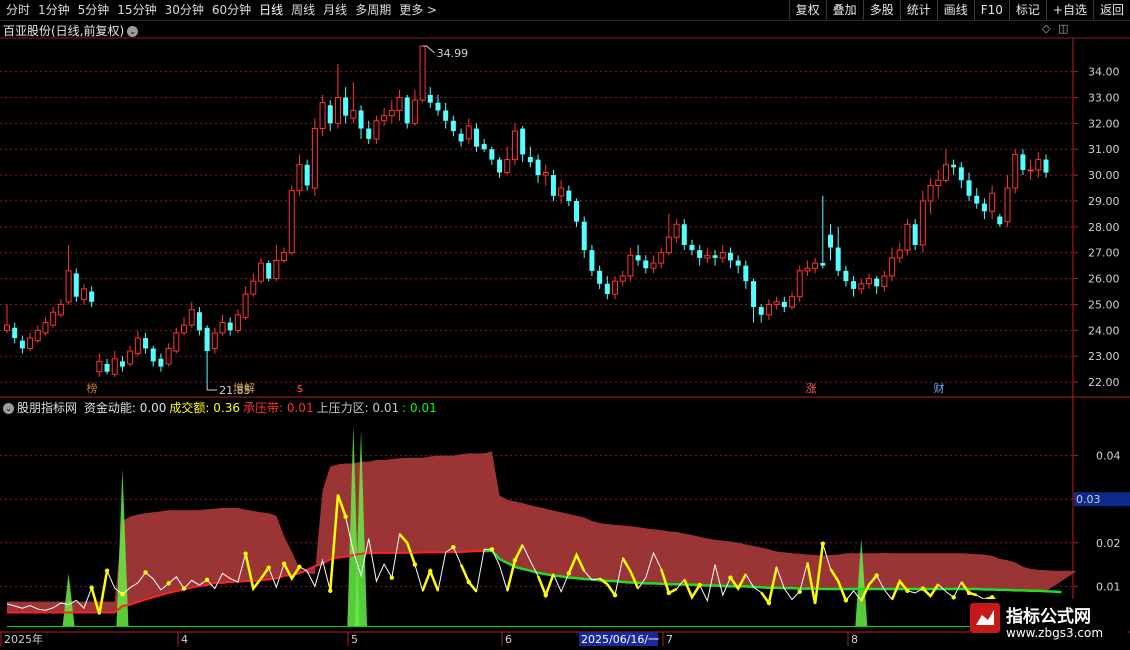 The height and width of the screenshot is (650, 1130). Describe the element at coordinates (1104, 356) in the screenshot. I see `price-axis-label: 23.00` at that location.